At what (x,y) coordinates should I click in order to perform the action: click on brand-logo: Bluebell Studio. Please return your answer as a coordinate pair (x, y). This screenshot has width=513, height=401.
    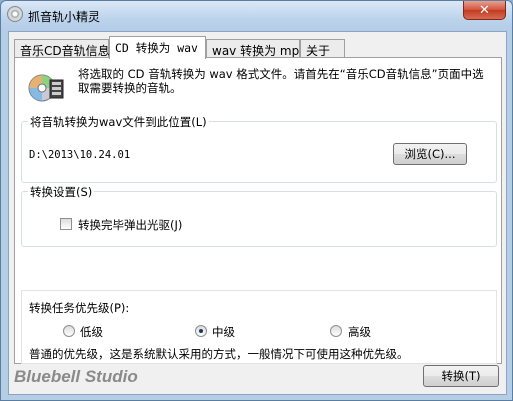
    Looking at the image, I should click on (76, 376).